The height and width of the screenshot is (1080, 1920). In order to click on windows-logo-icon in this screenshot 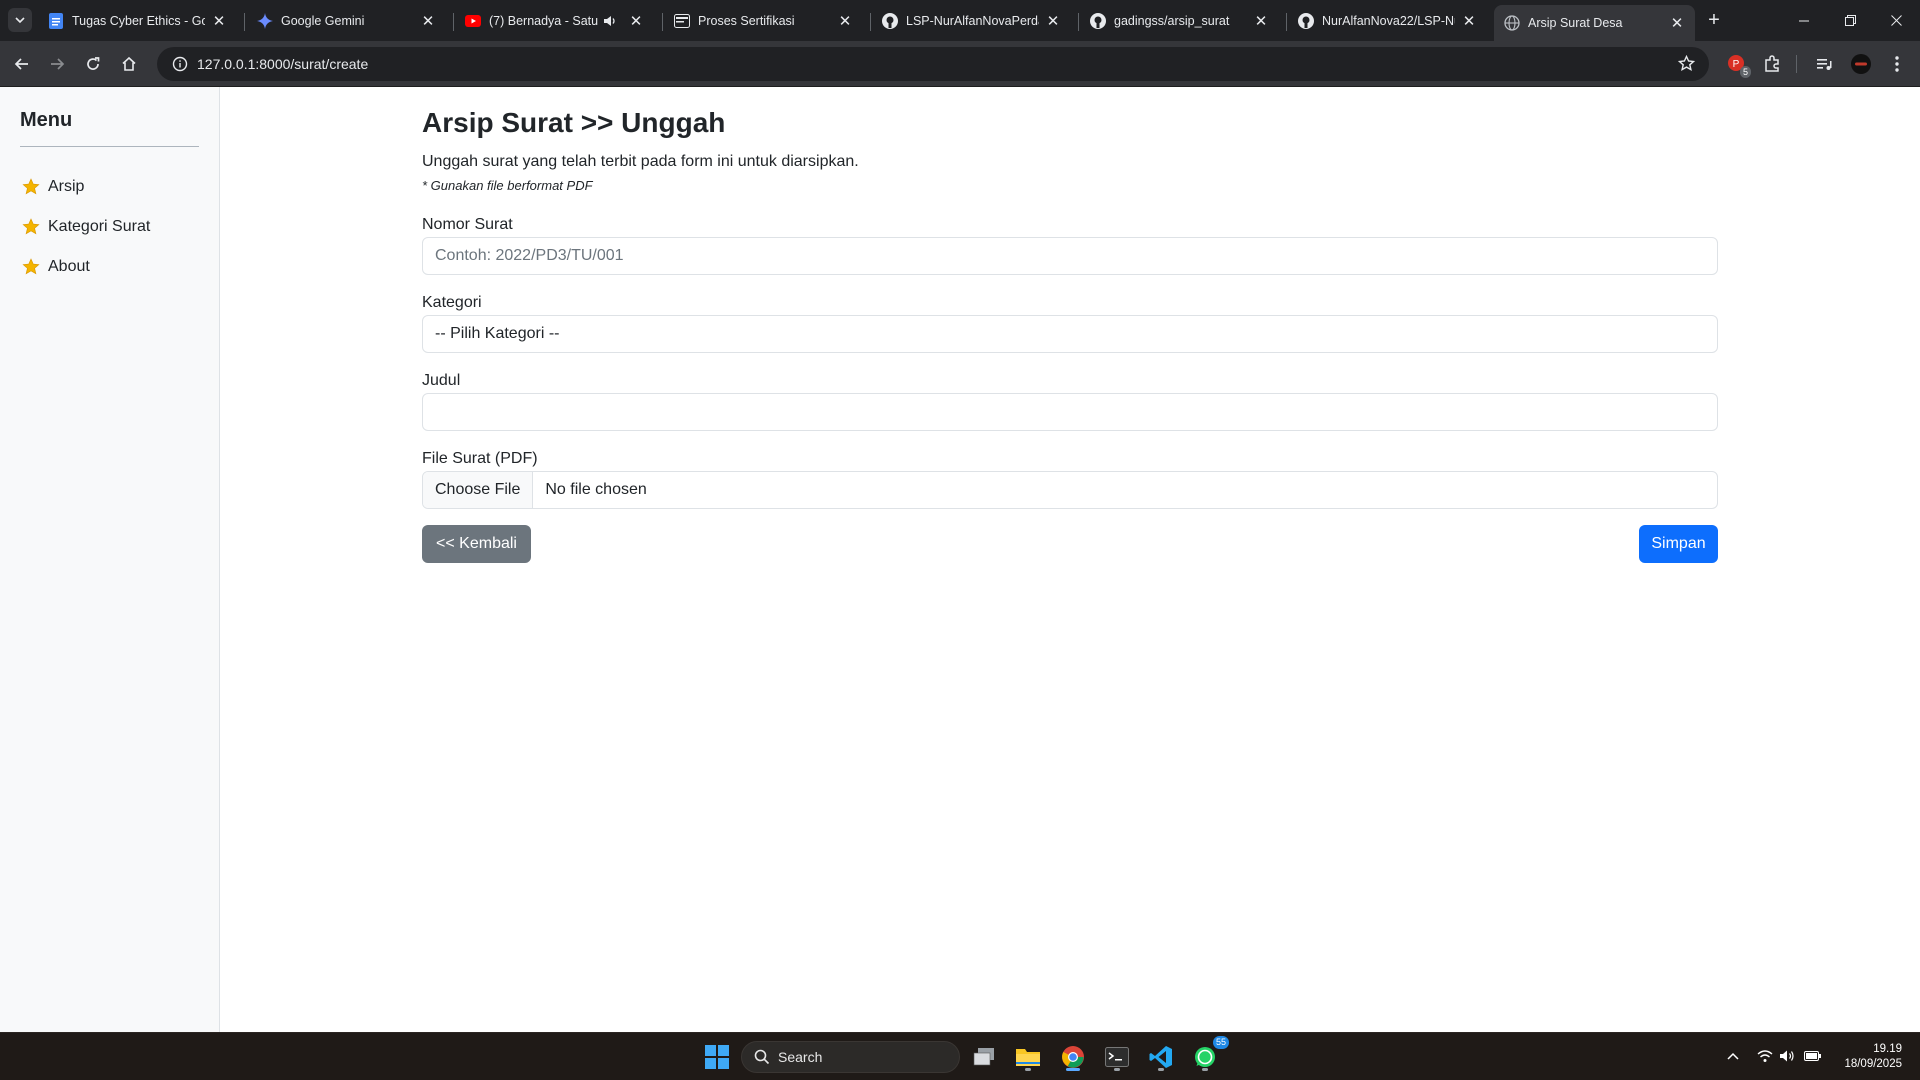, I will do `click(717, 1057)`.